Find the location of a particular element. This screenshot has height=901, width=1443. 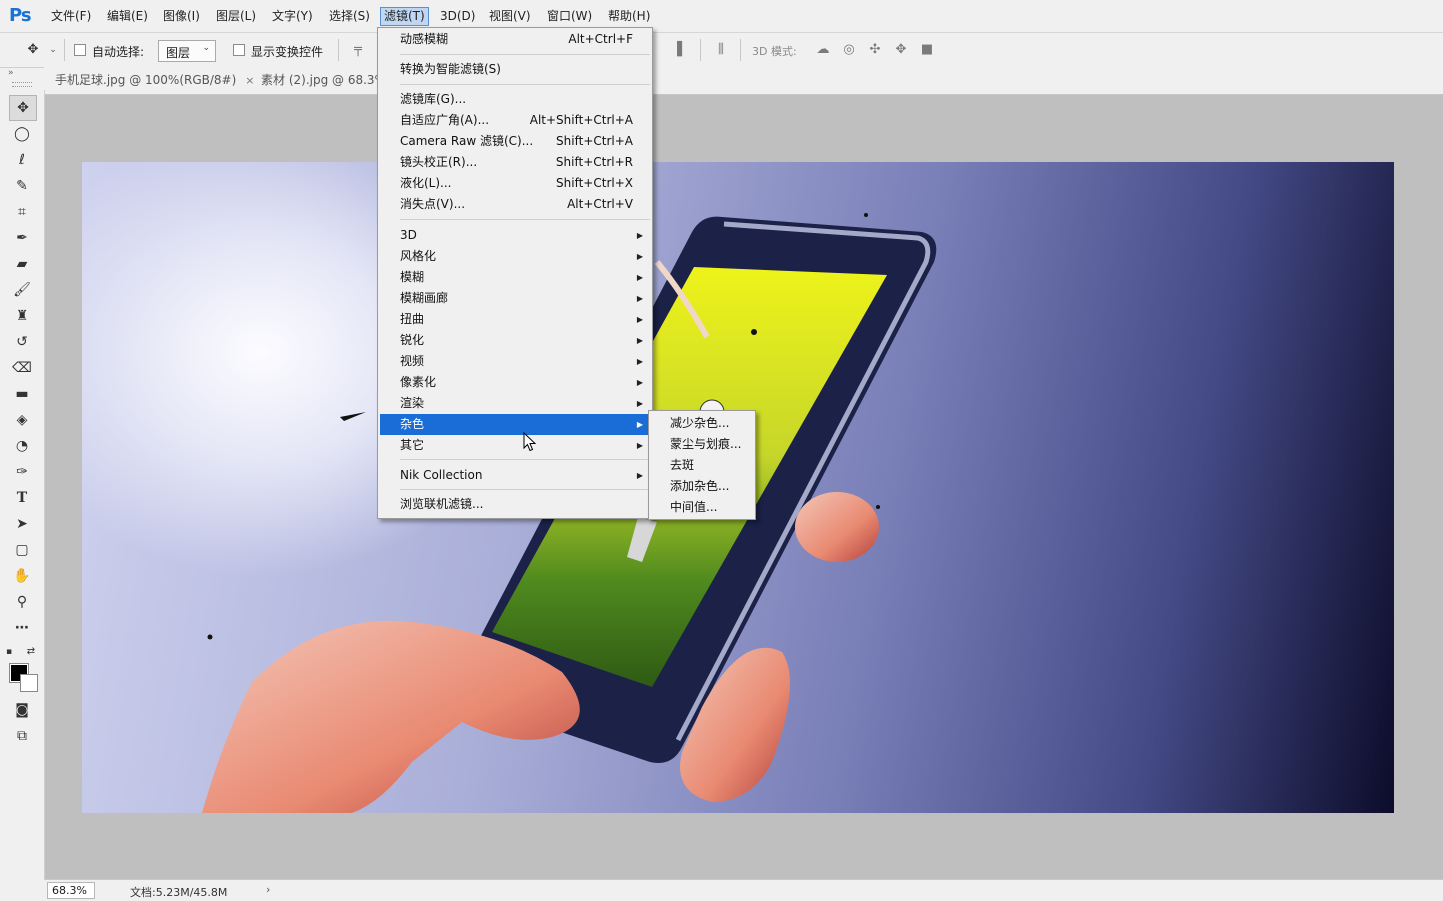

zoom-level-field: 68.3% is located at coordinates (71, 890).